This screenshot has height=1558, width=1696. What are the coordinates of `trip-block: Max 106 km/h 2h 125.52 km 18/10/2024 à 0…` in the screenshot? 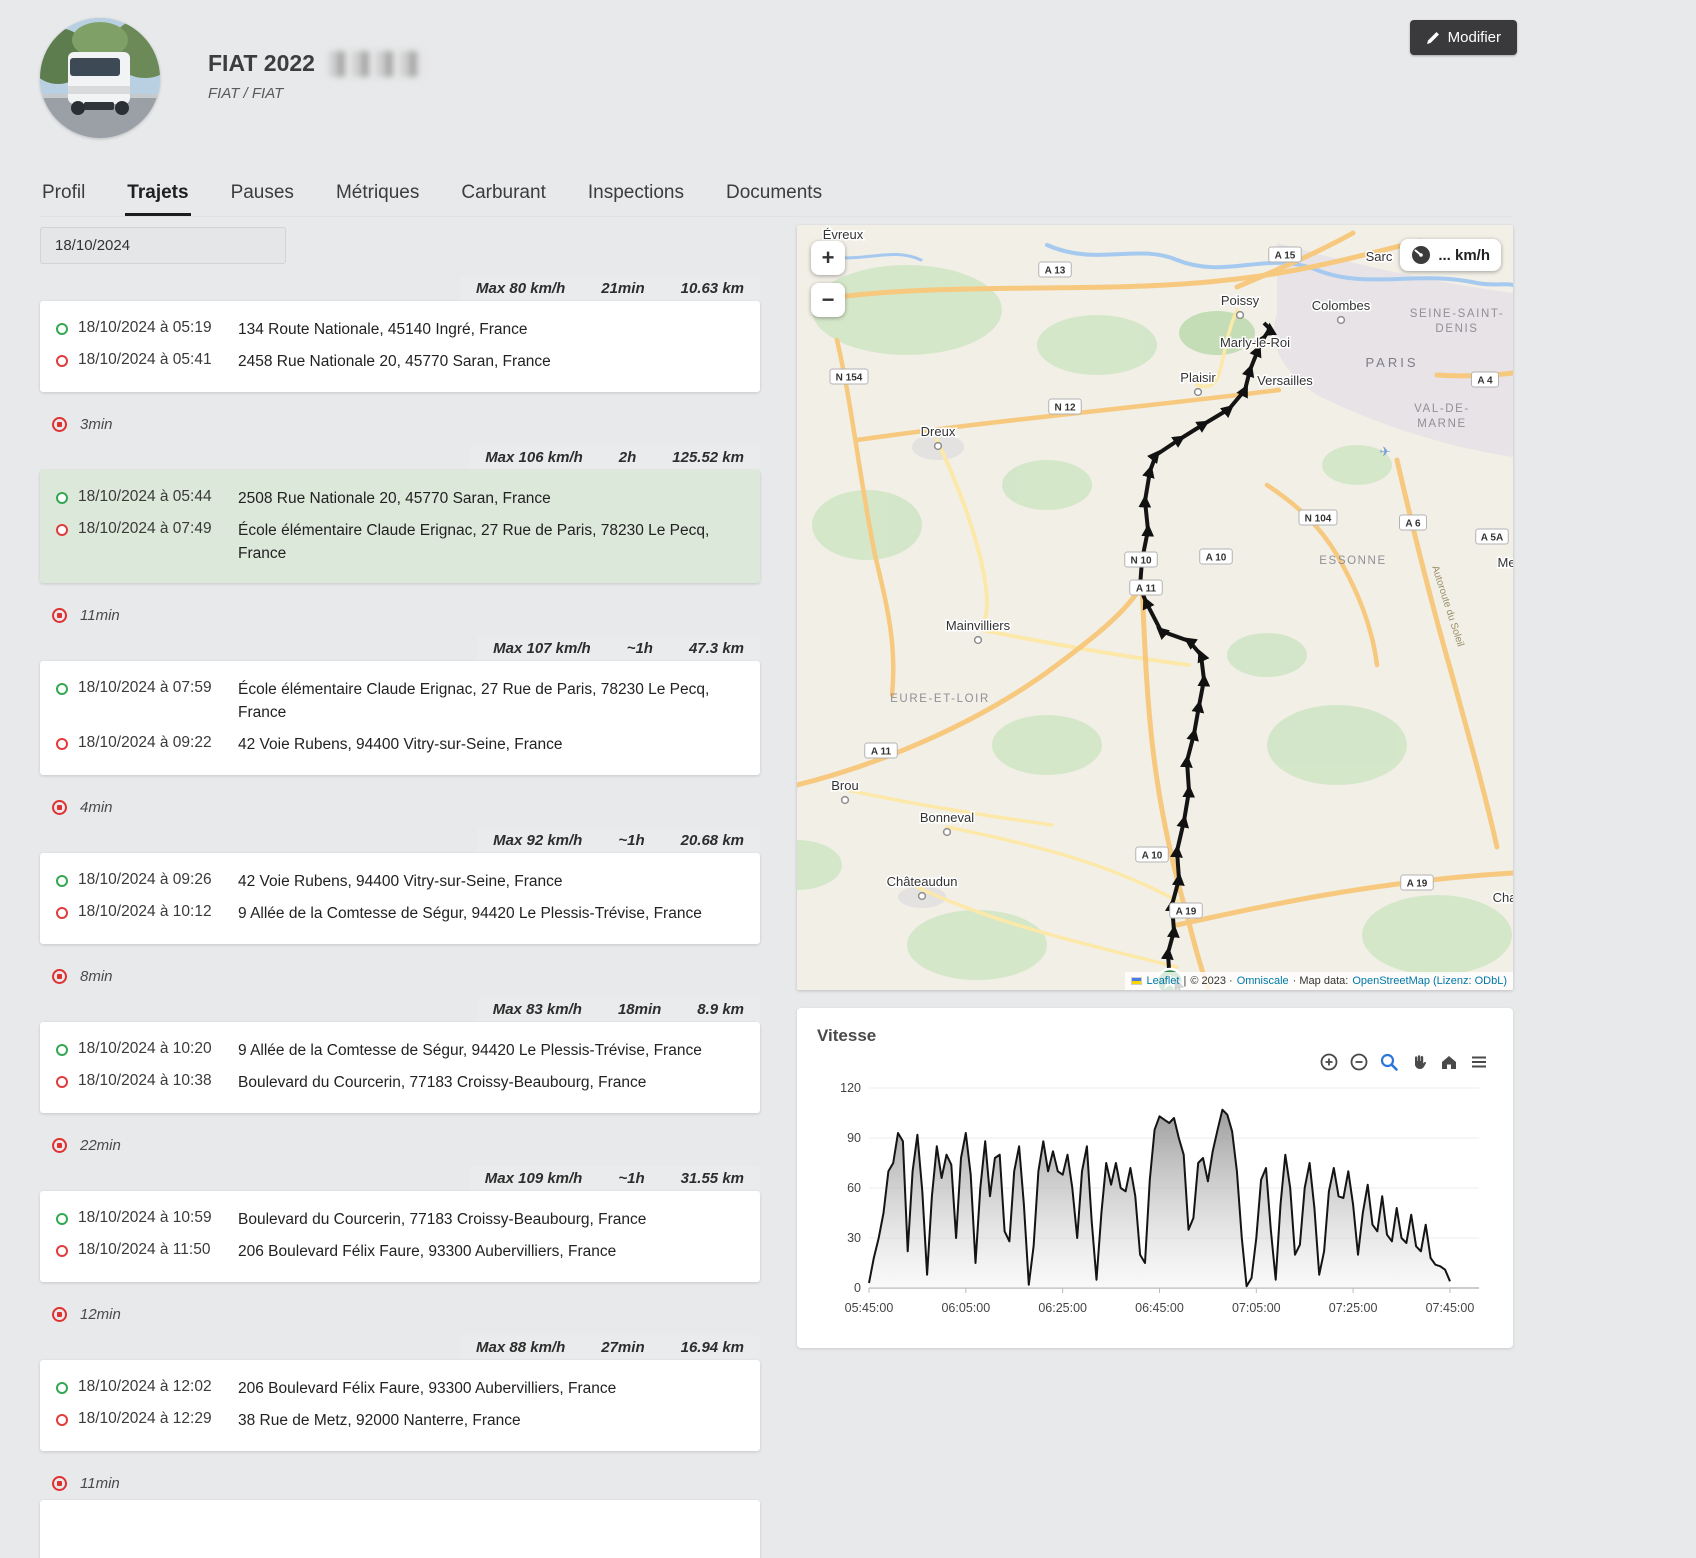 It's located at (400, 514).